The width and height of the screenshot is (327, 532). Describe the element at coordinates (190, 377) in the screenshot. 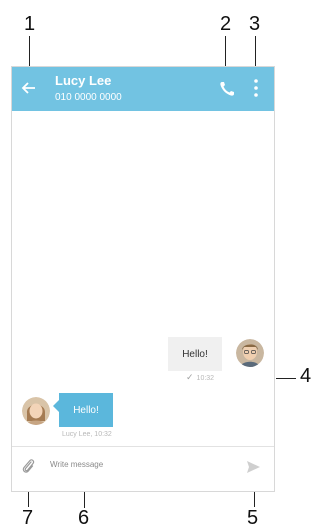

I see `check-icon: ✓` at that location.